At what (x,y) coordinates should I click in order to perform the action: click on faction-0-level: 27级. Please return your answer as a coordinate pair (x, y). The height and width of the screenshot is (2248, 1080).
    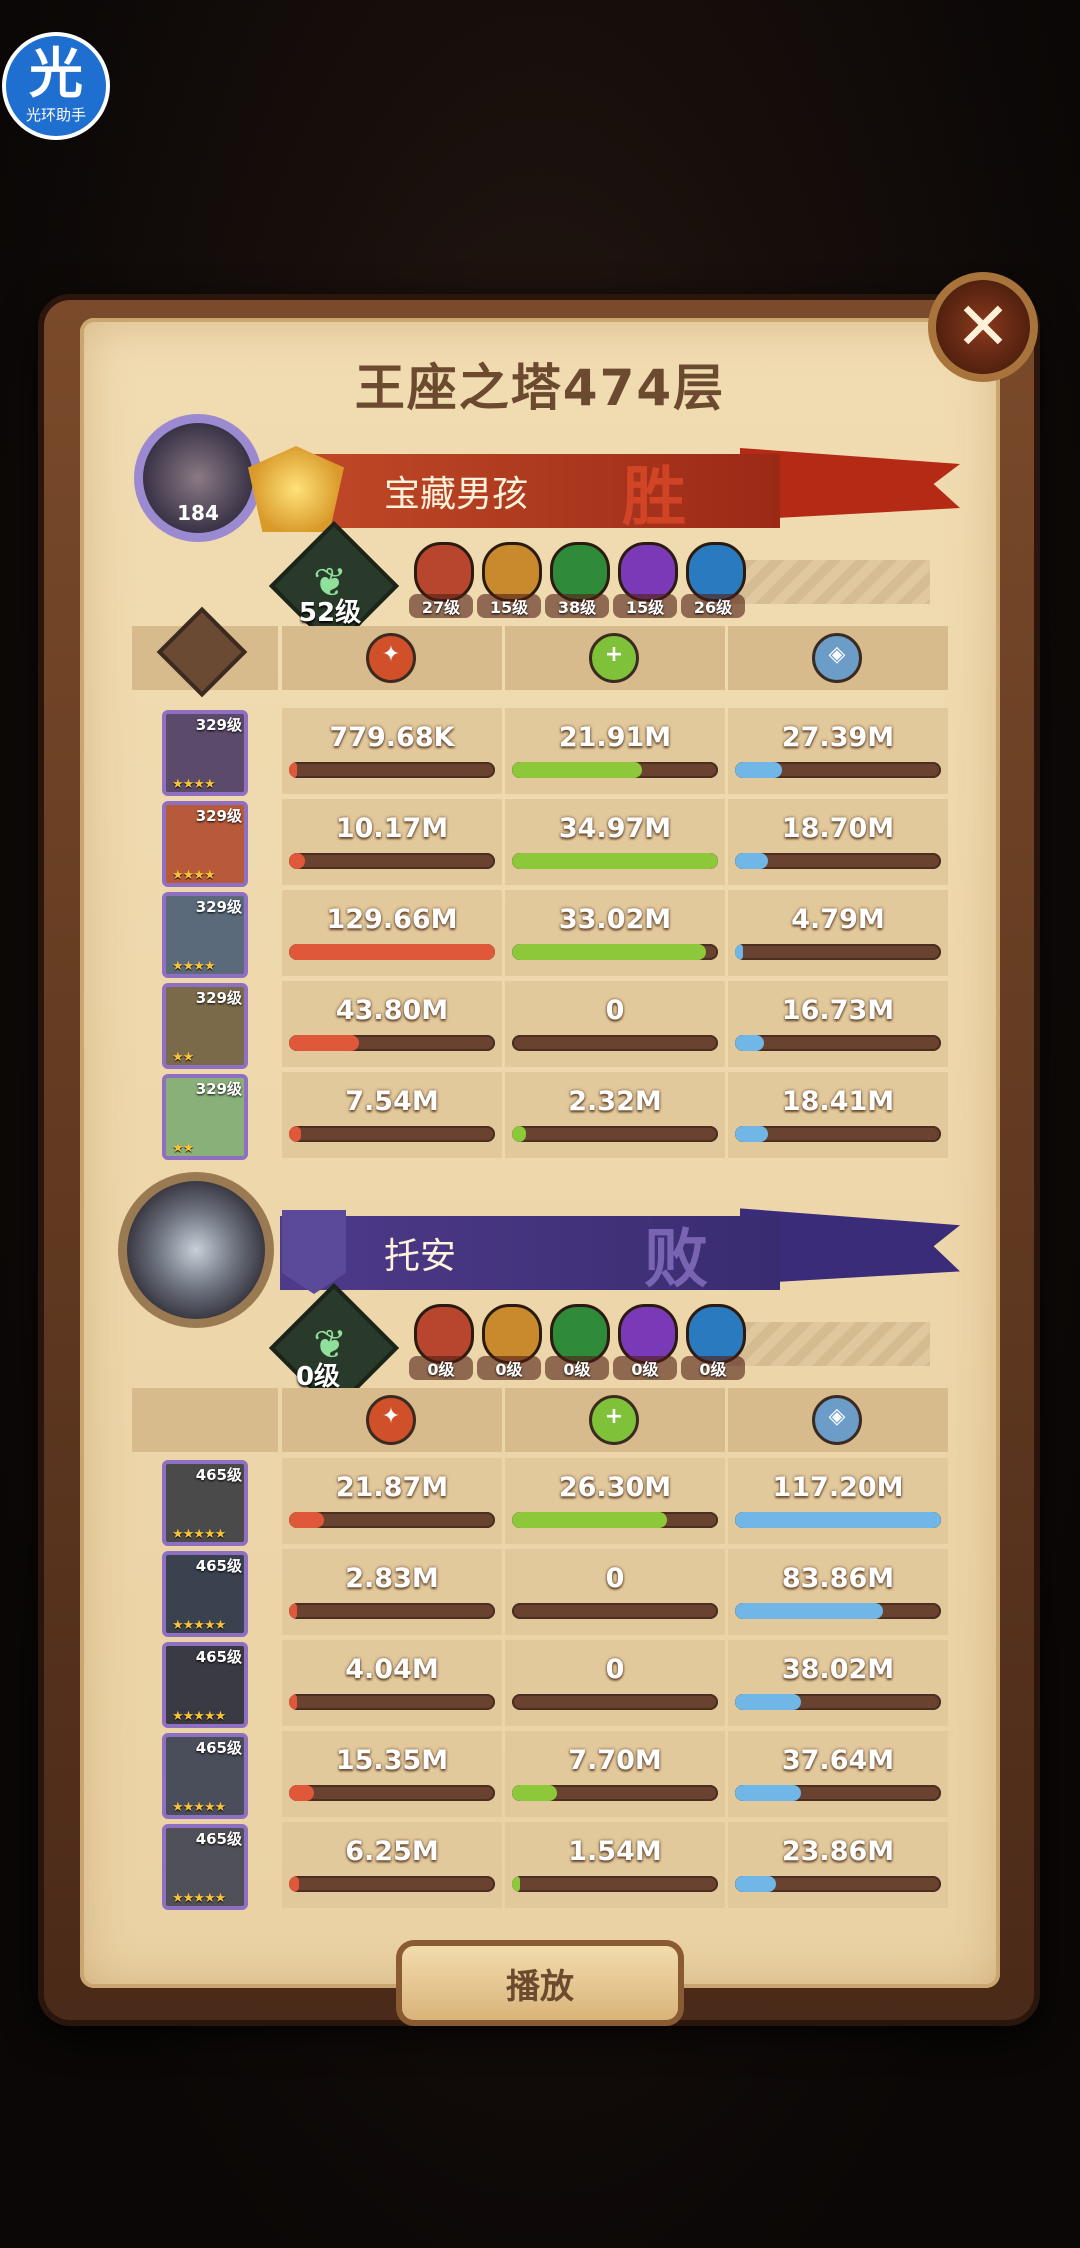
    Looking at the image, I should click on (441, 606).